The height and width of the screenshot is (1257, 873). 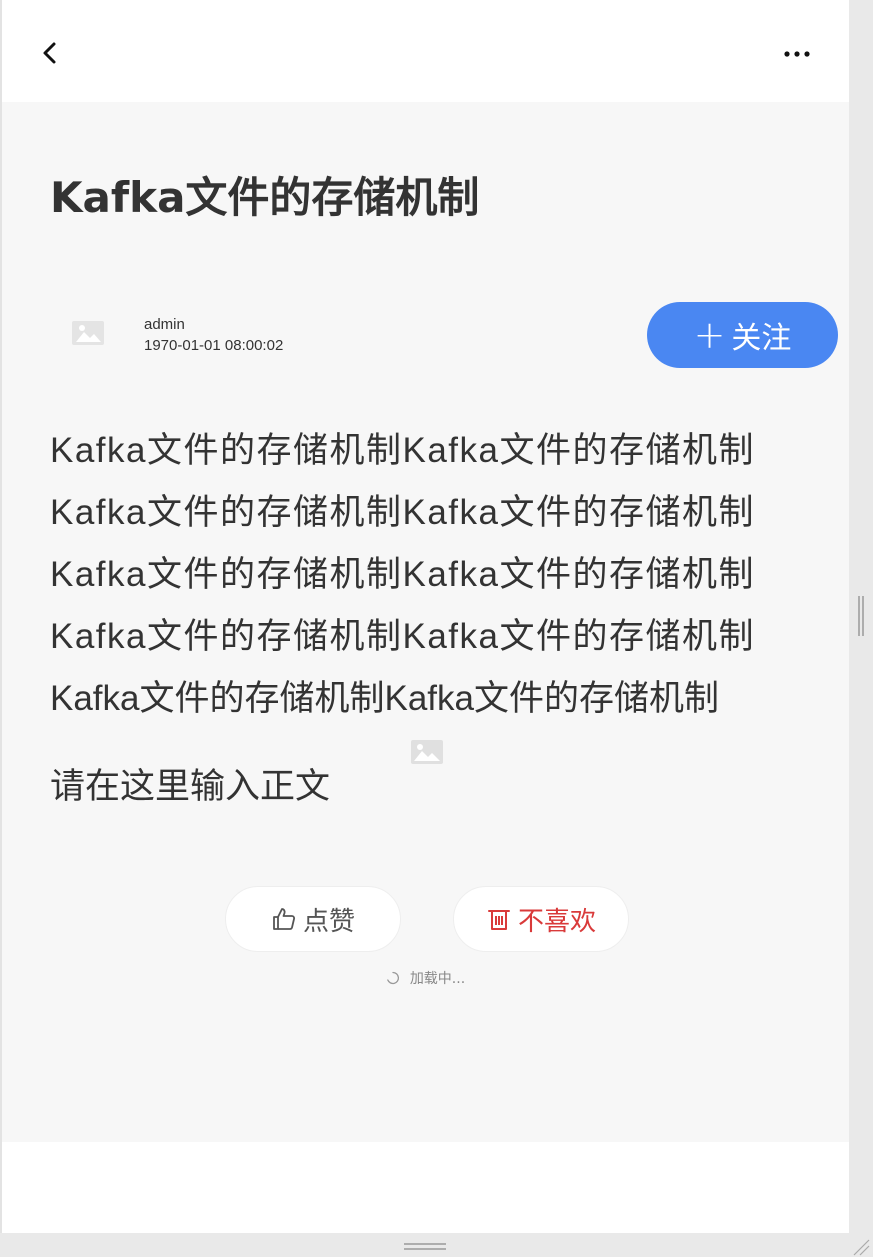 What do you see at coordinates (798, 54) in the screenshot?
I see `more-horizontal-icon` at bounding box center [798, 54].